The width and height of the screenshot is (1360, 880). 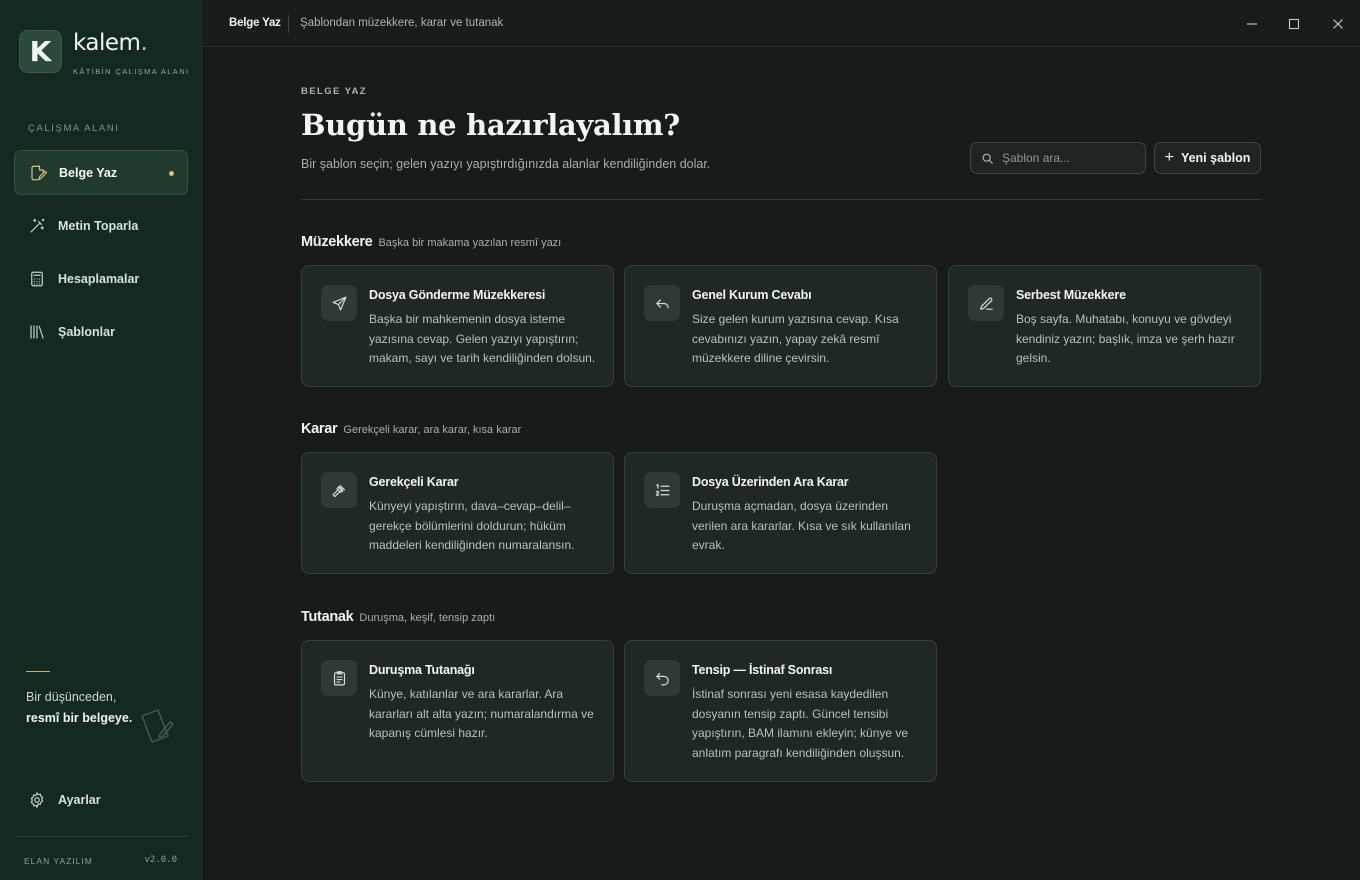 What do you see at coordinates (327, 617) in the screenshot?
I see `group-title: Tutanak` at bounding box center [327, 617].